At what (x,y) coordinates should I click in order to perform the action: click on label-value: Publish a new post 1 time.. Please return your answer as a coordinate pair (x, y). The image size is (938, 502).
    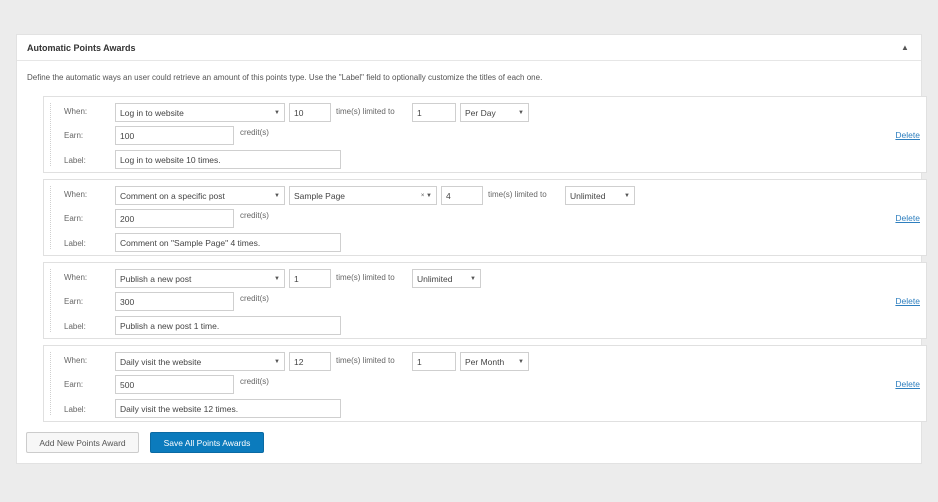
    Looking at the image, I should click on (170, 325).